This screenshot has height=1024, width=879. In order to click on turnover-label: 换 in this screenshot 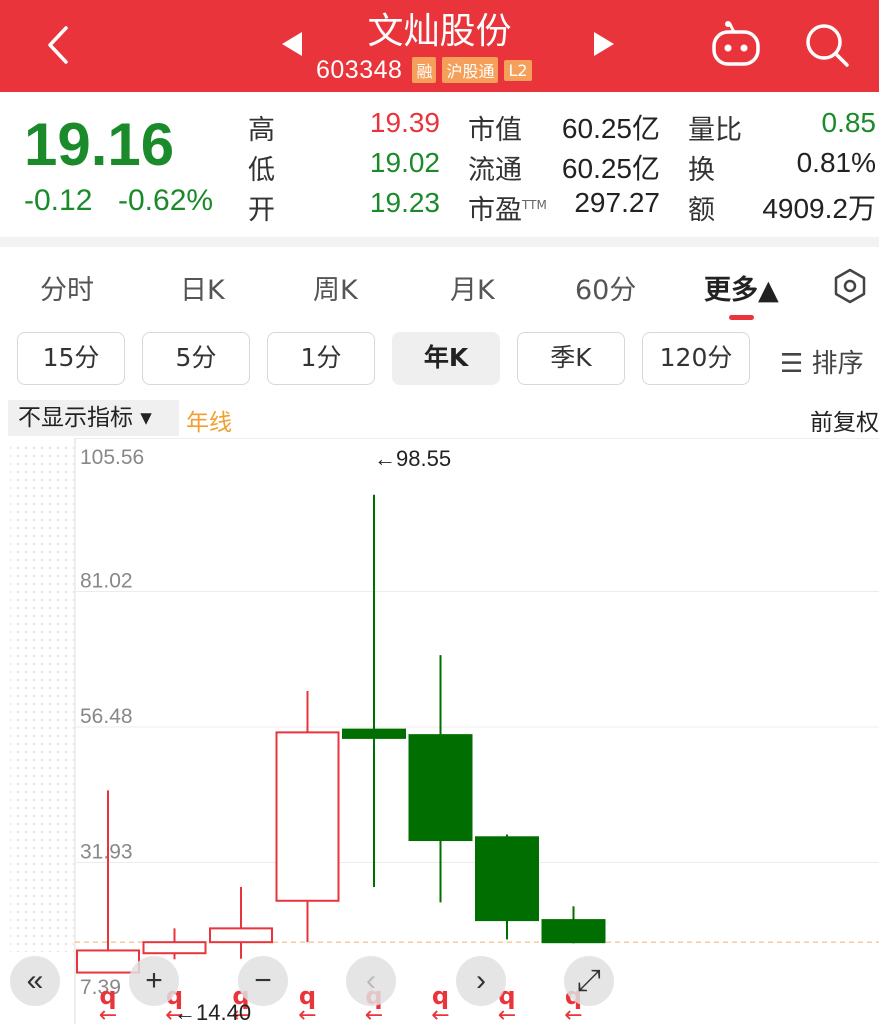, I will do `click(701, 170)`.